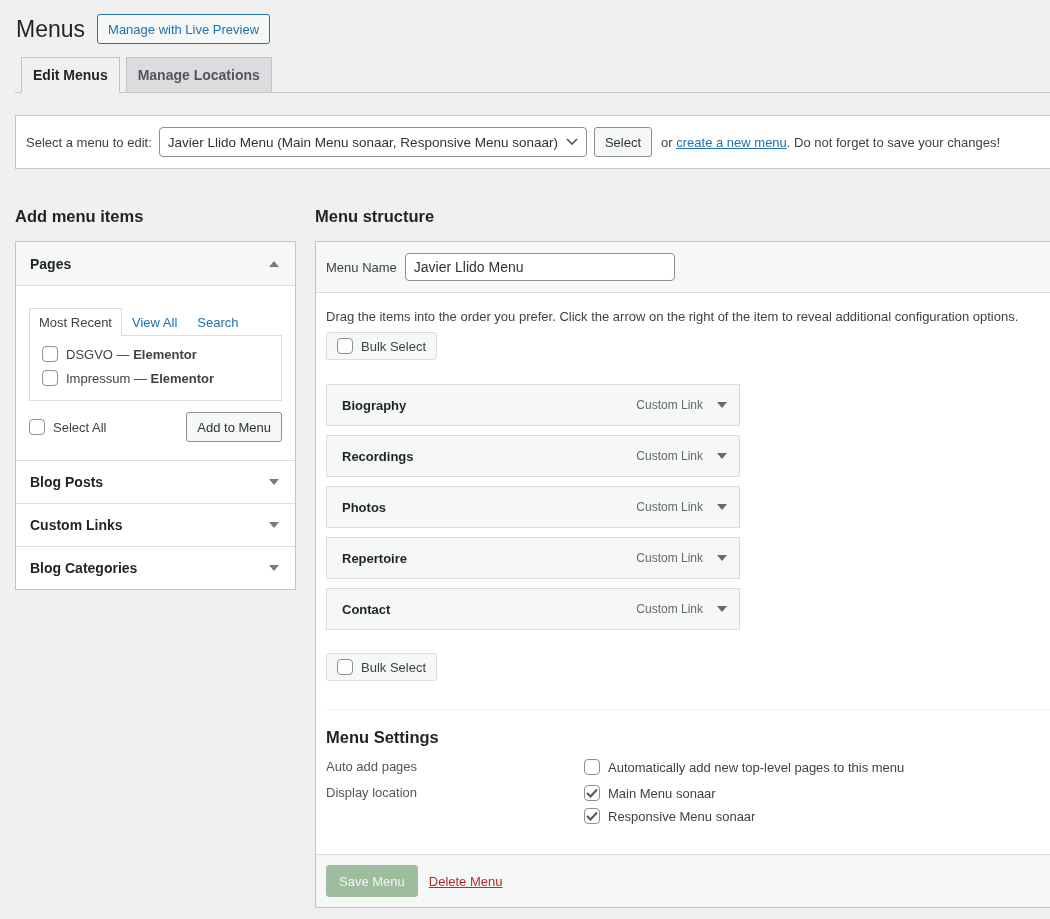  What do you see at coordinates (756, 767) in the screenshot?
I see `option-label: Automatically add new top-level pages to this menu` at bounding box center [756, 767].